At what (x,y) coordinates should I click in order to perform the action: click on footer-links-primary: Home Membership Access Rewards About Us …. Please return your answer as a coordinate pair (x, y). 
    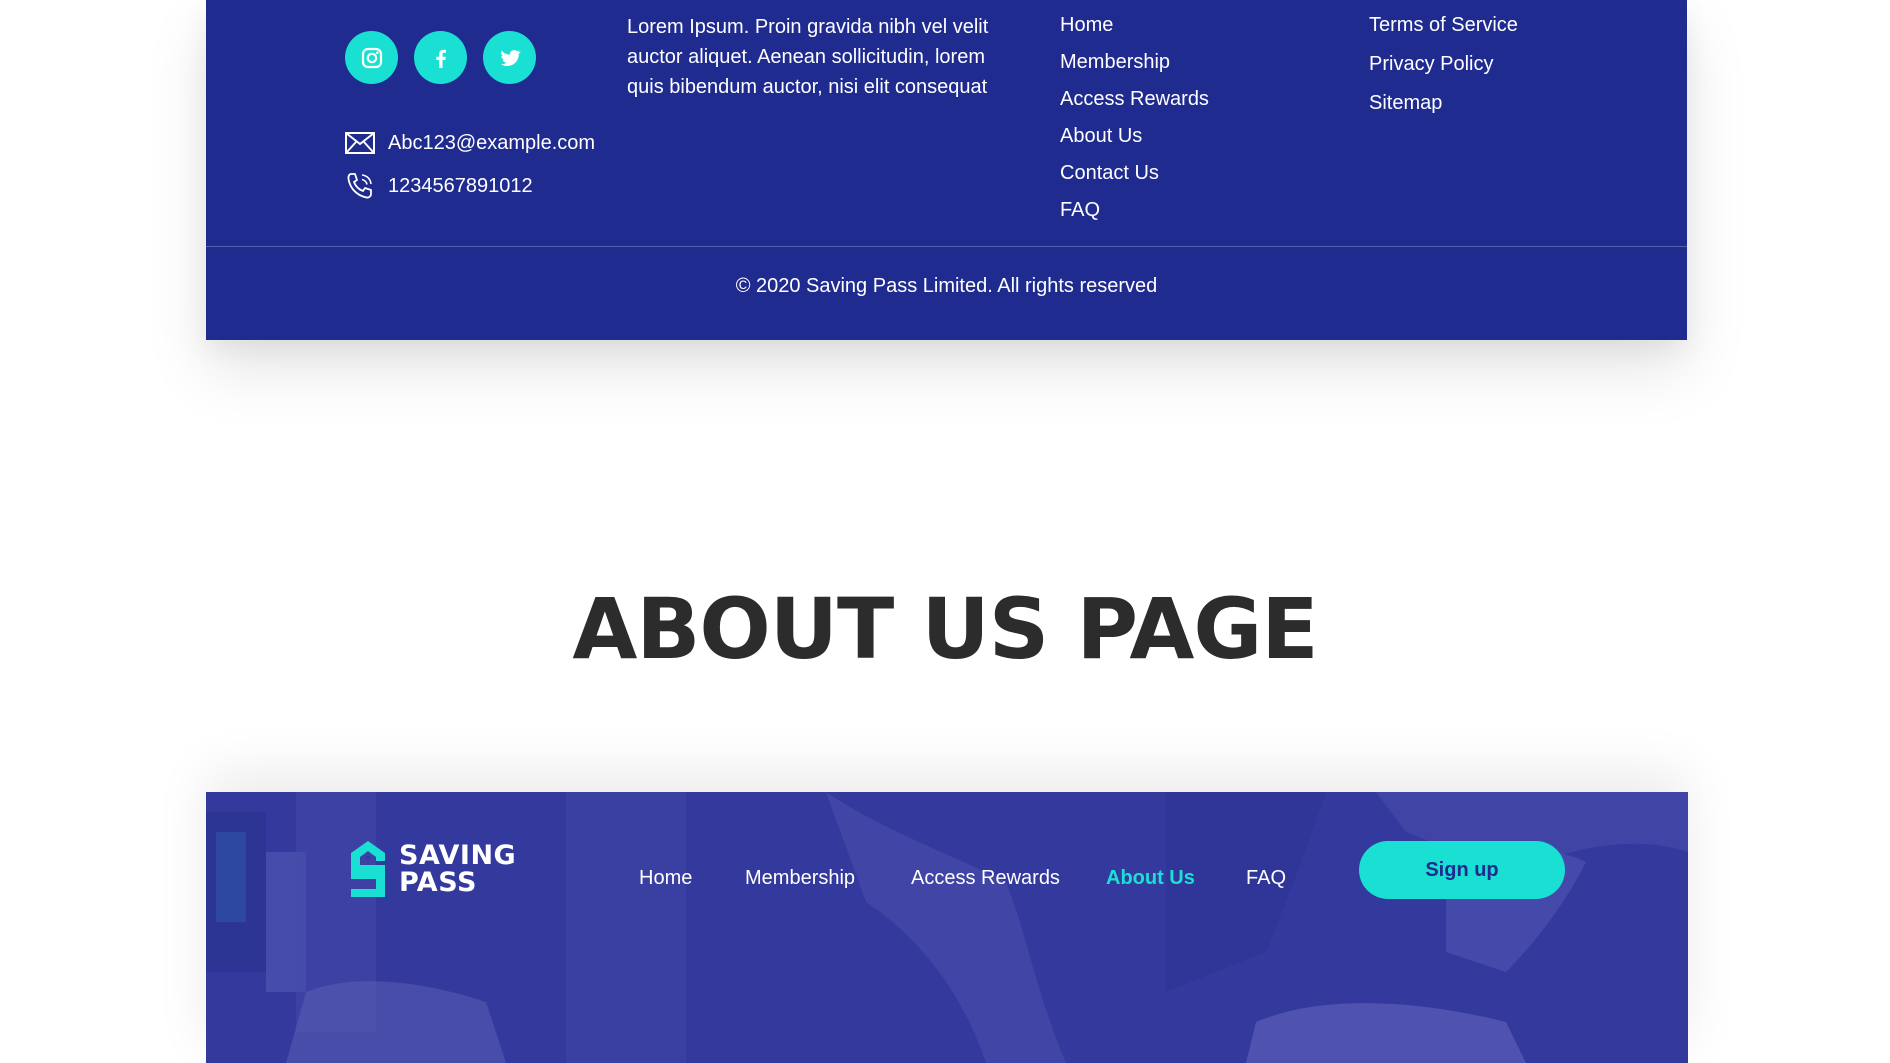
    Looking at the image, I should click on (1134, 123).